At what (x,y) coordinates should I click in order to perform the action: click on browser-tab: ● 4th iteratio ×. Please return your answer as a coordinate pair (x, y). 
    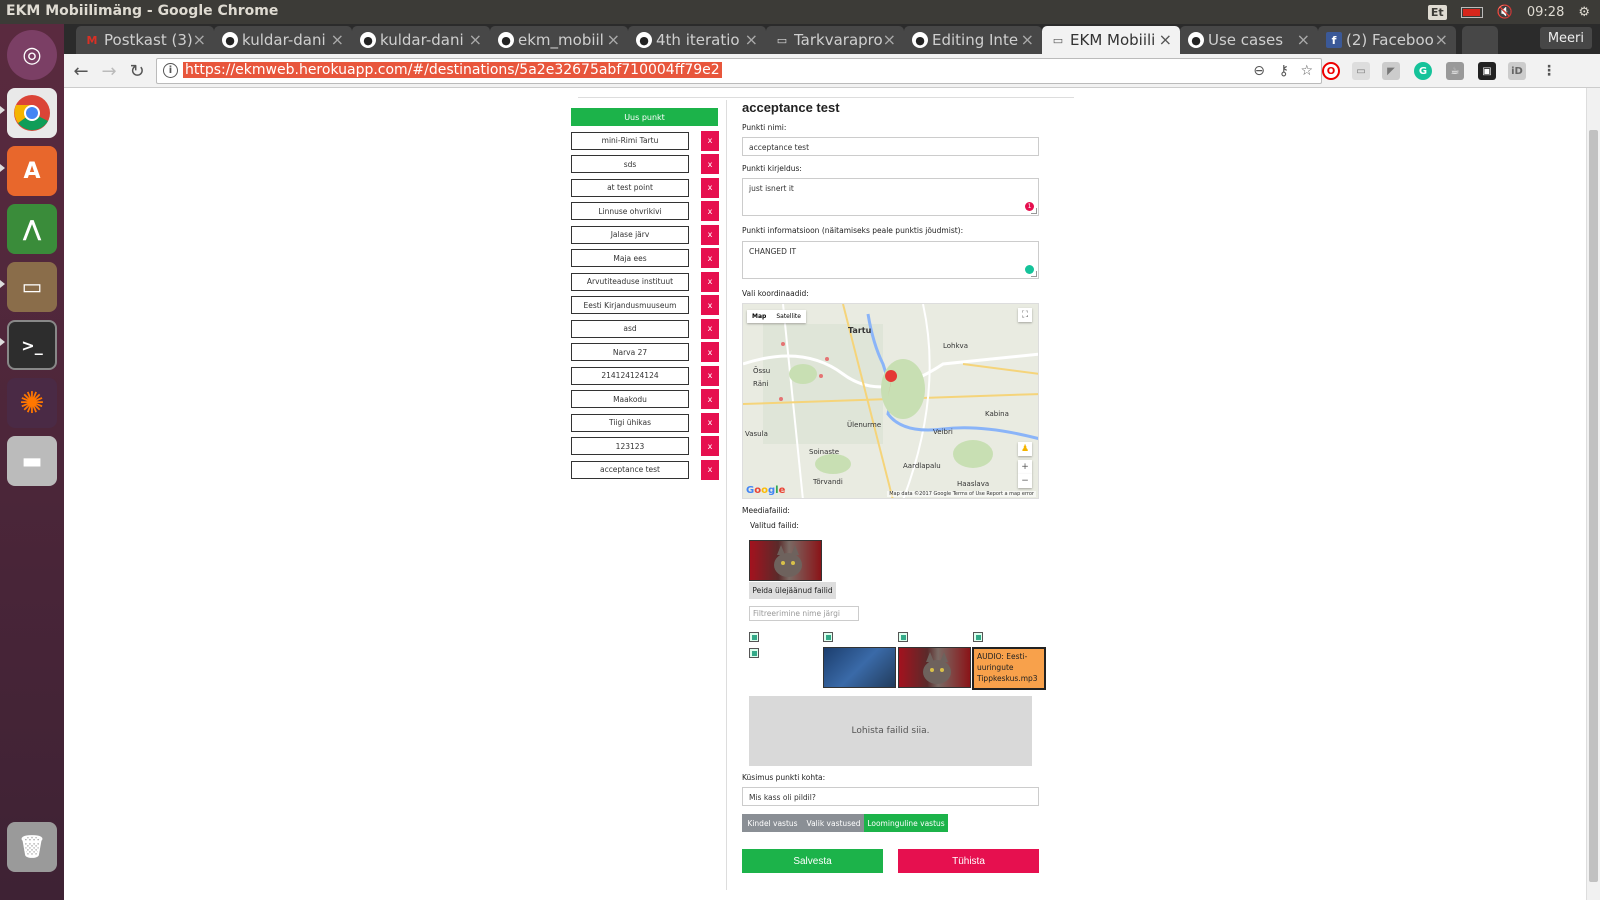
    Looking at the image, I should click on (697, 40).